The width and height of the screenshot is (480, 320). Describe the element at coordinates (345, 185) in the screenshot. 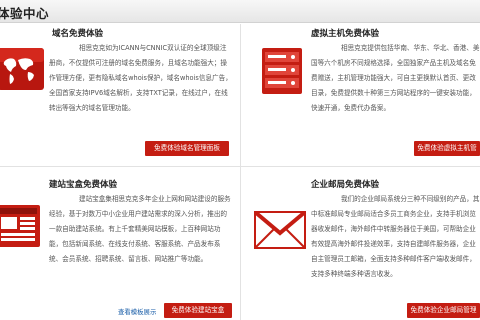

I see `mail-card-title: 企业邮局免费体验` at that location.